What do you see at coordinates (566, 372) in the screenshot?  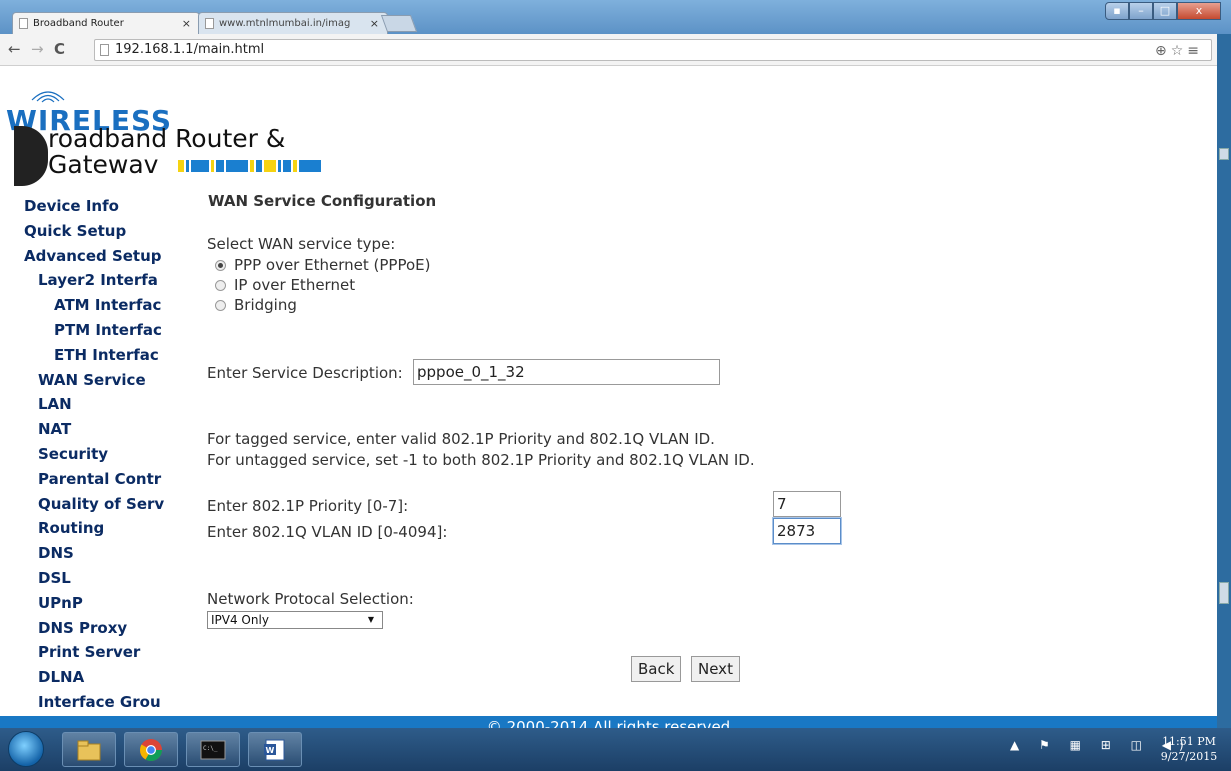 I see `service-description-input: pppoe_0_1_32` at bounding box center [566, 372].